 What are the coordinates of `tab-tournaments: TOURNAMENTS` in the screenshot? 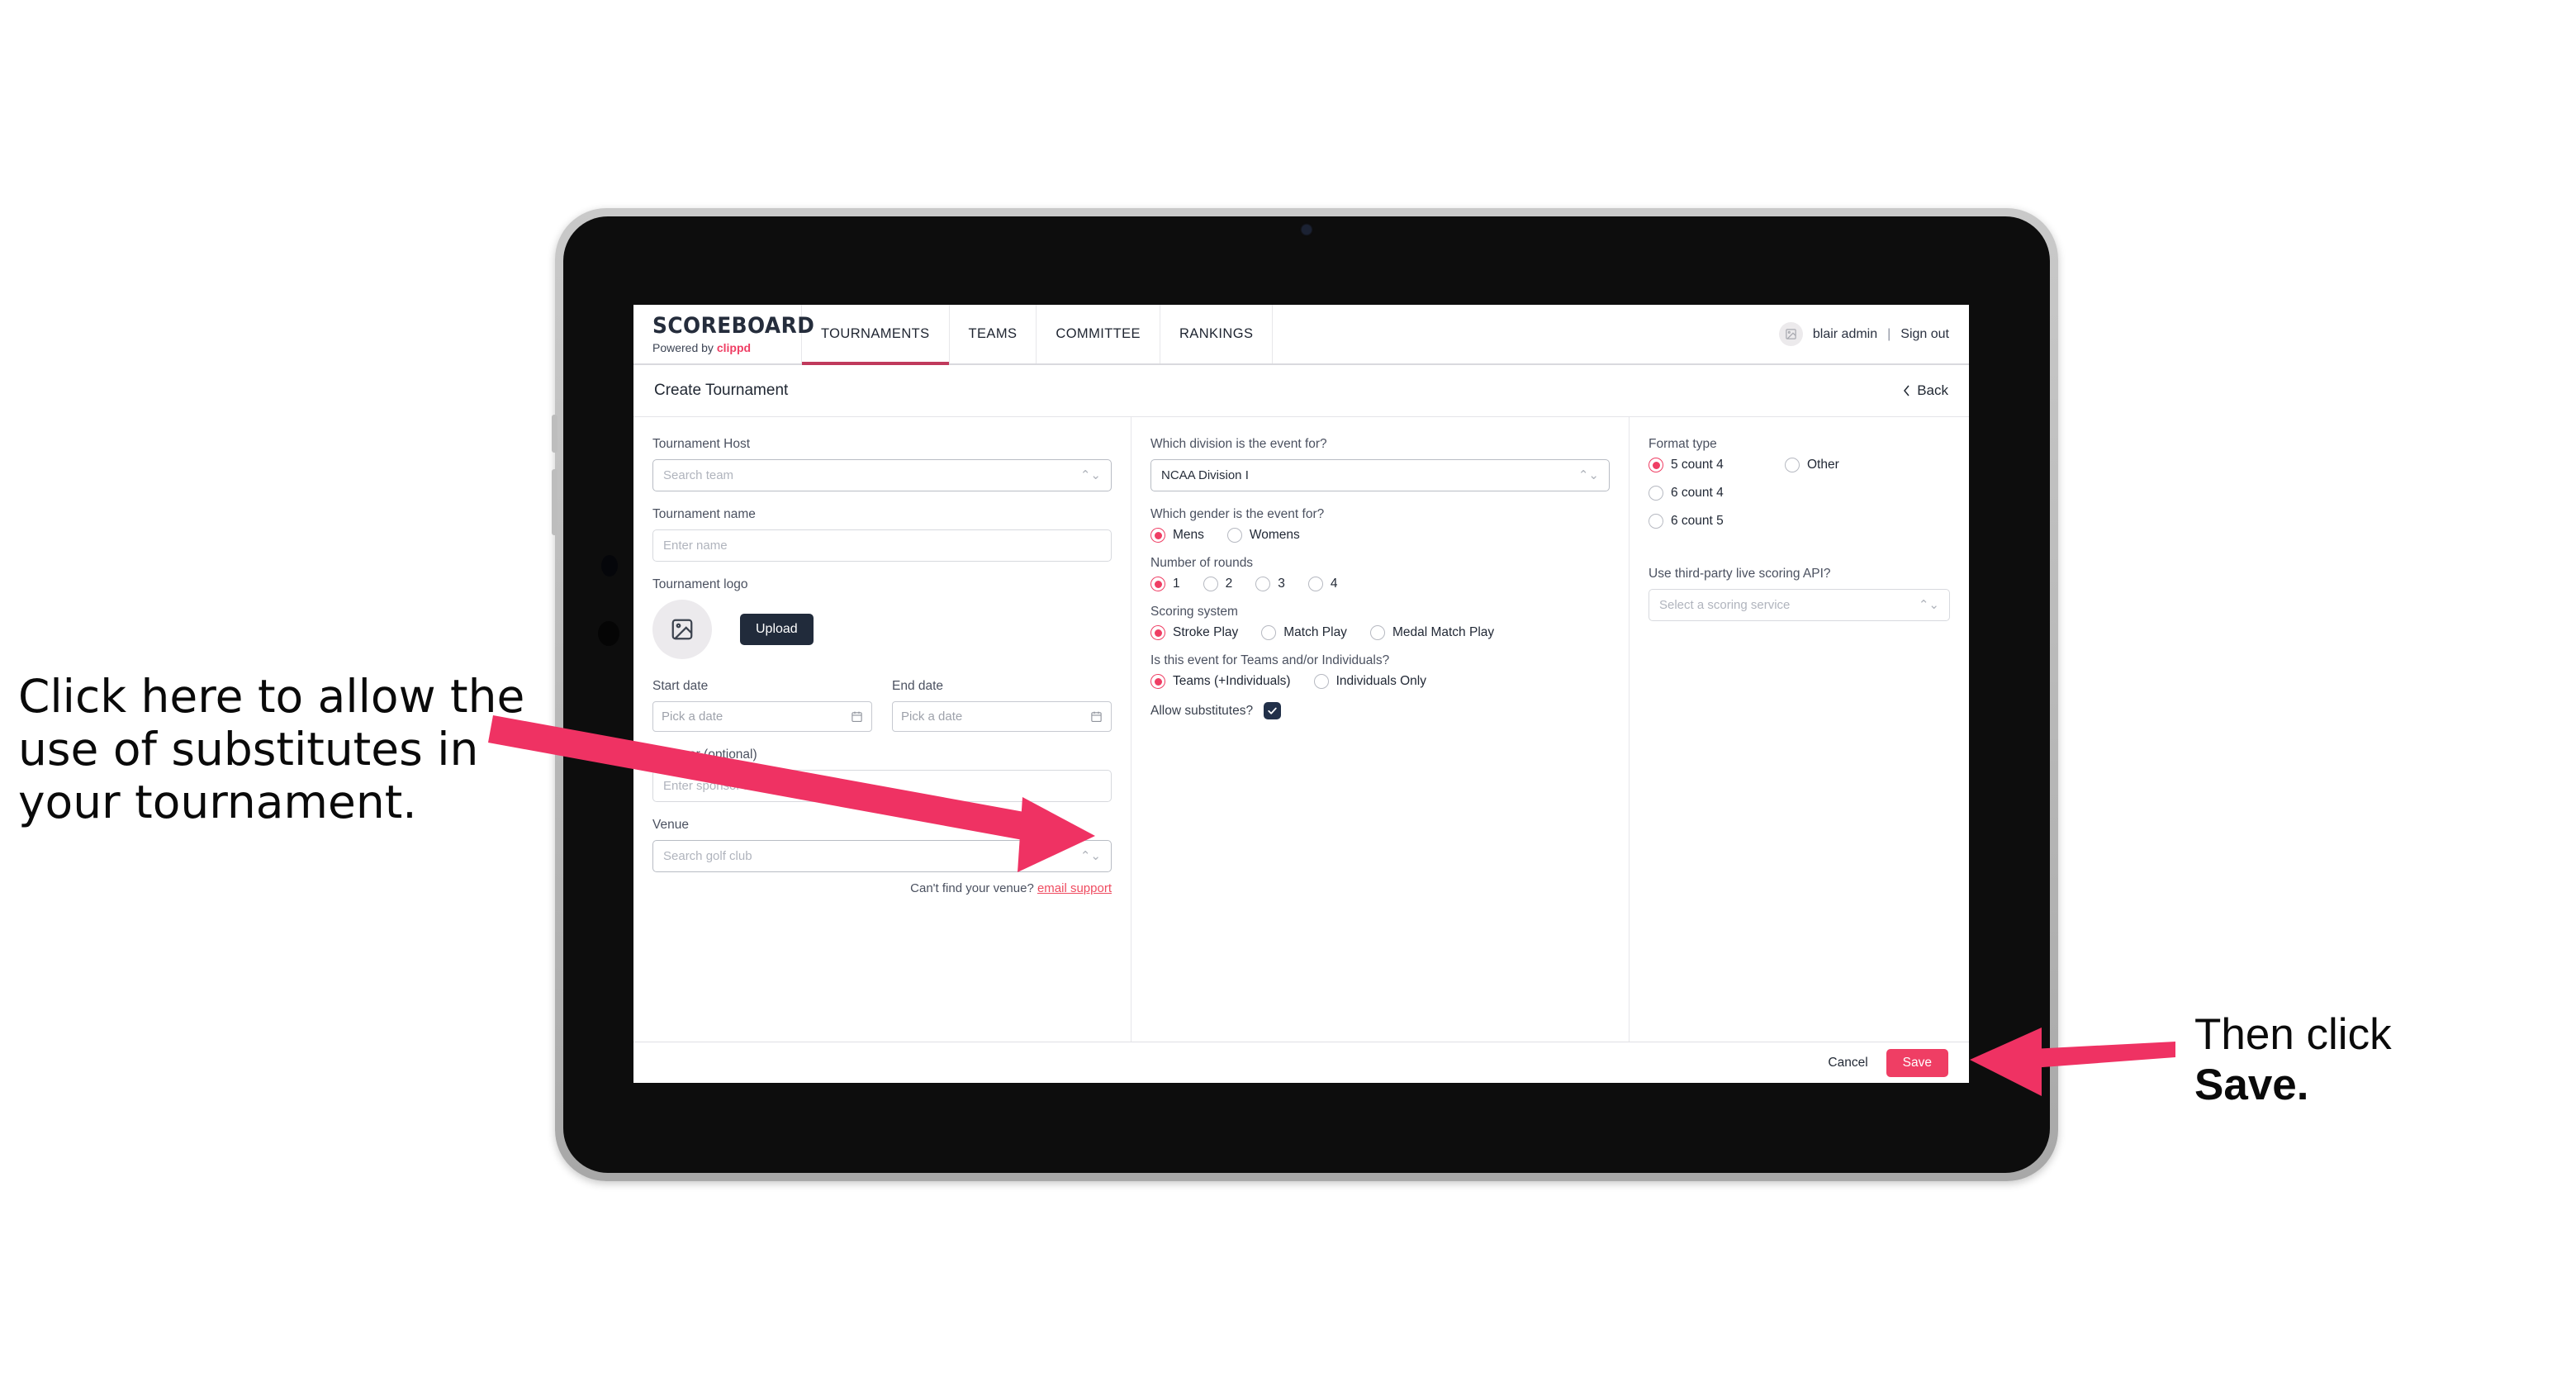 It's located at (876, 335).